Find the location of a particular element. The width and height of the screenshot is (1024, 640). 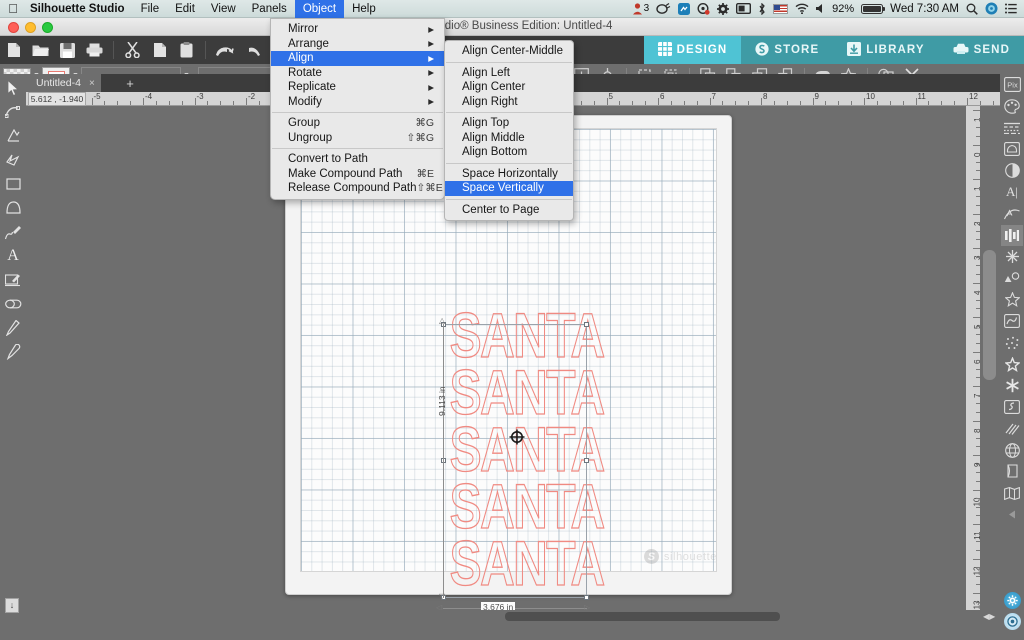

siri-icon is located at coordinates (991, 8).